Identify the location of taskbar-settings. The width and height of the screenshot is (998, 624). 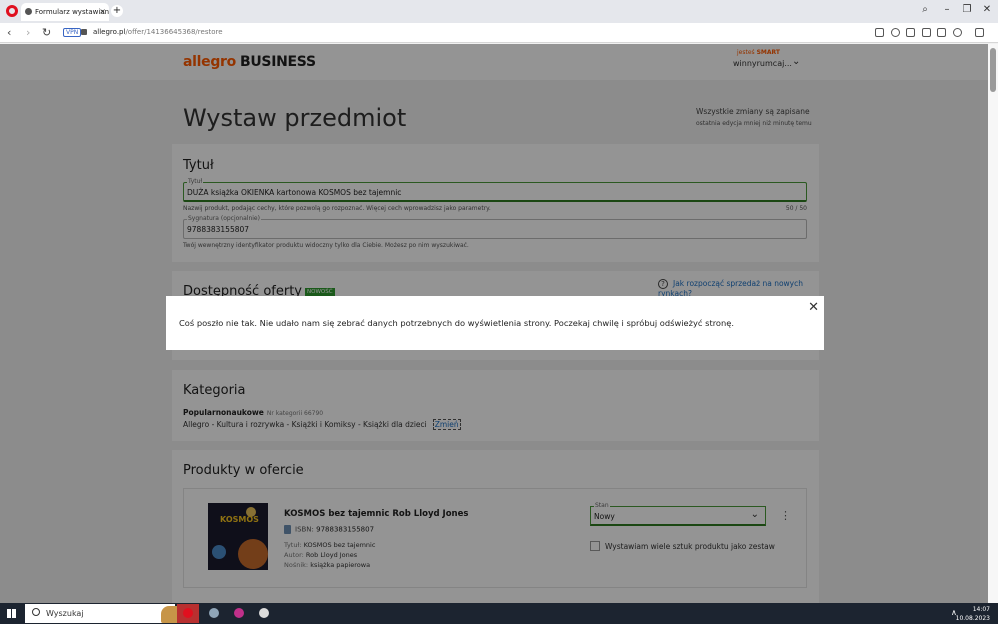
(264, 613).